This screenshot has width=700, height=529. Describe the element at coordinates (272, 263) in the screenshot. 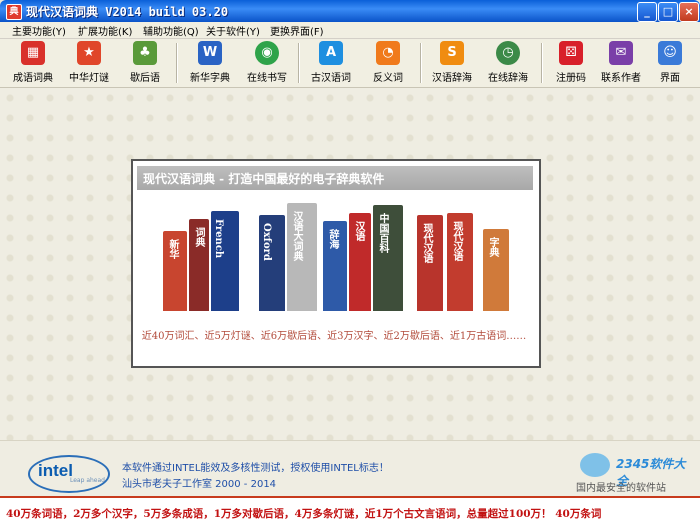

I see `book: Oxford` at that location.